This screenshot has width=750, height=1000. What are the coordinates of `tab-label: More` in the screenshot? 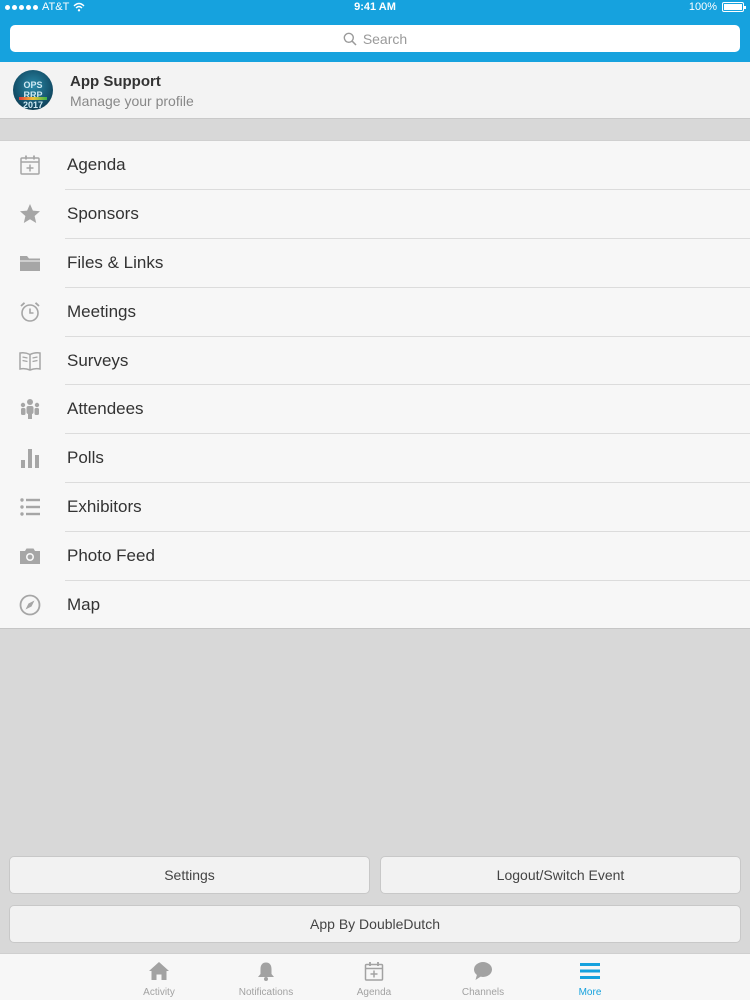 It's located at (590, 992).